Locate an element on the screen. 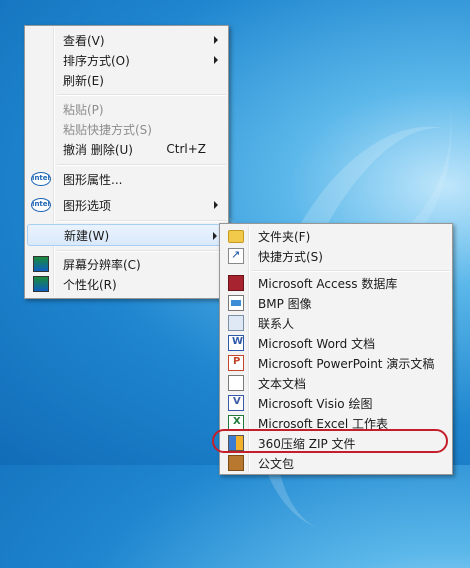 The height and width of the screenshot is (568, 470). menu-item-label: 360压缩 ZIP 文件 is located at coordinates (307, 443).